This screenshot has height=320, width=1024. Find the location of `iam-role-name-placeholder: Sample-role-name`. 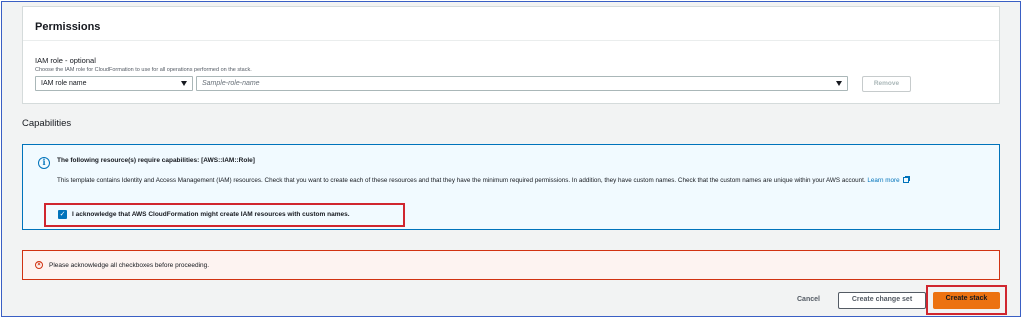

iam-role-name-placeholder: Sample-role-name is located at coordinates (231, 83).